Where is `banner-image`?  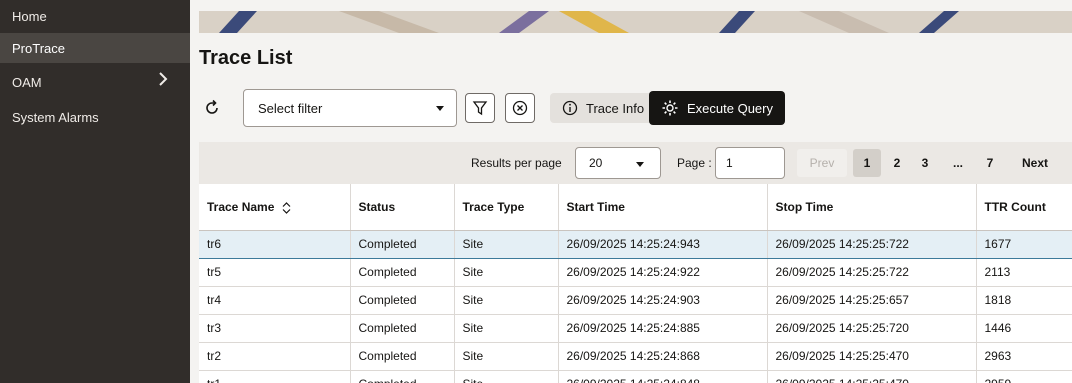 banner-image is located at coordinates (635, 22).